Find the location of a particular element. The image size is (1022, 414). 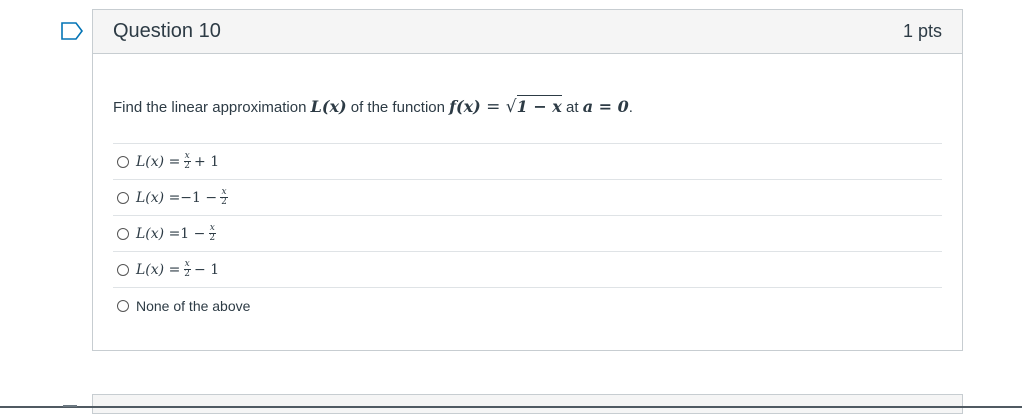

page-bottom-border is located at coordinates (511, 407).